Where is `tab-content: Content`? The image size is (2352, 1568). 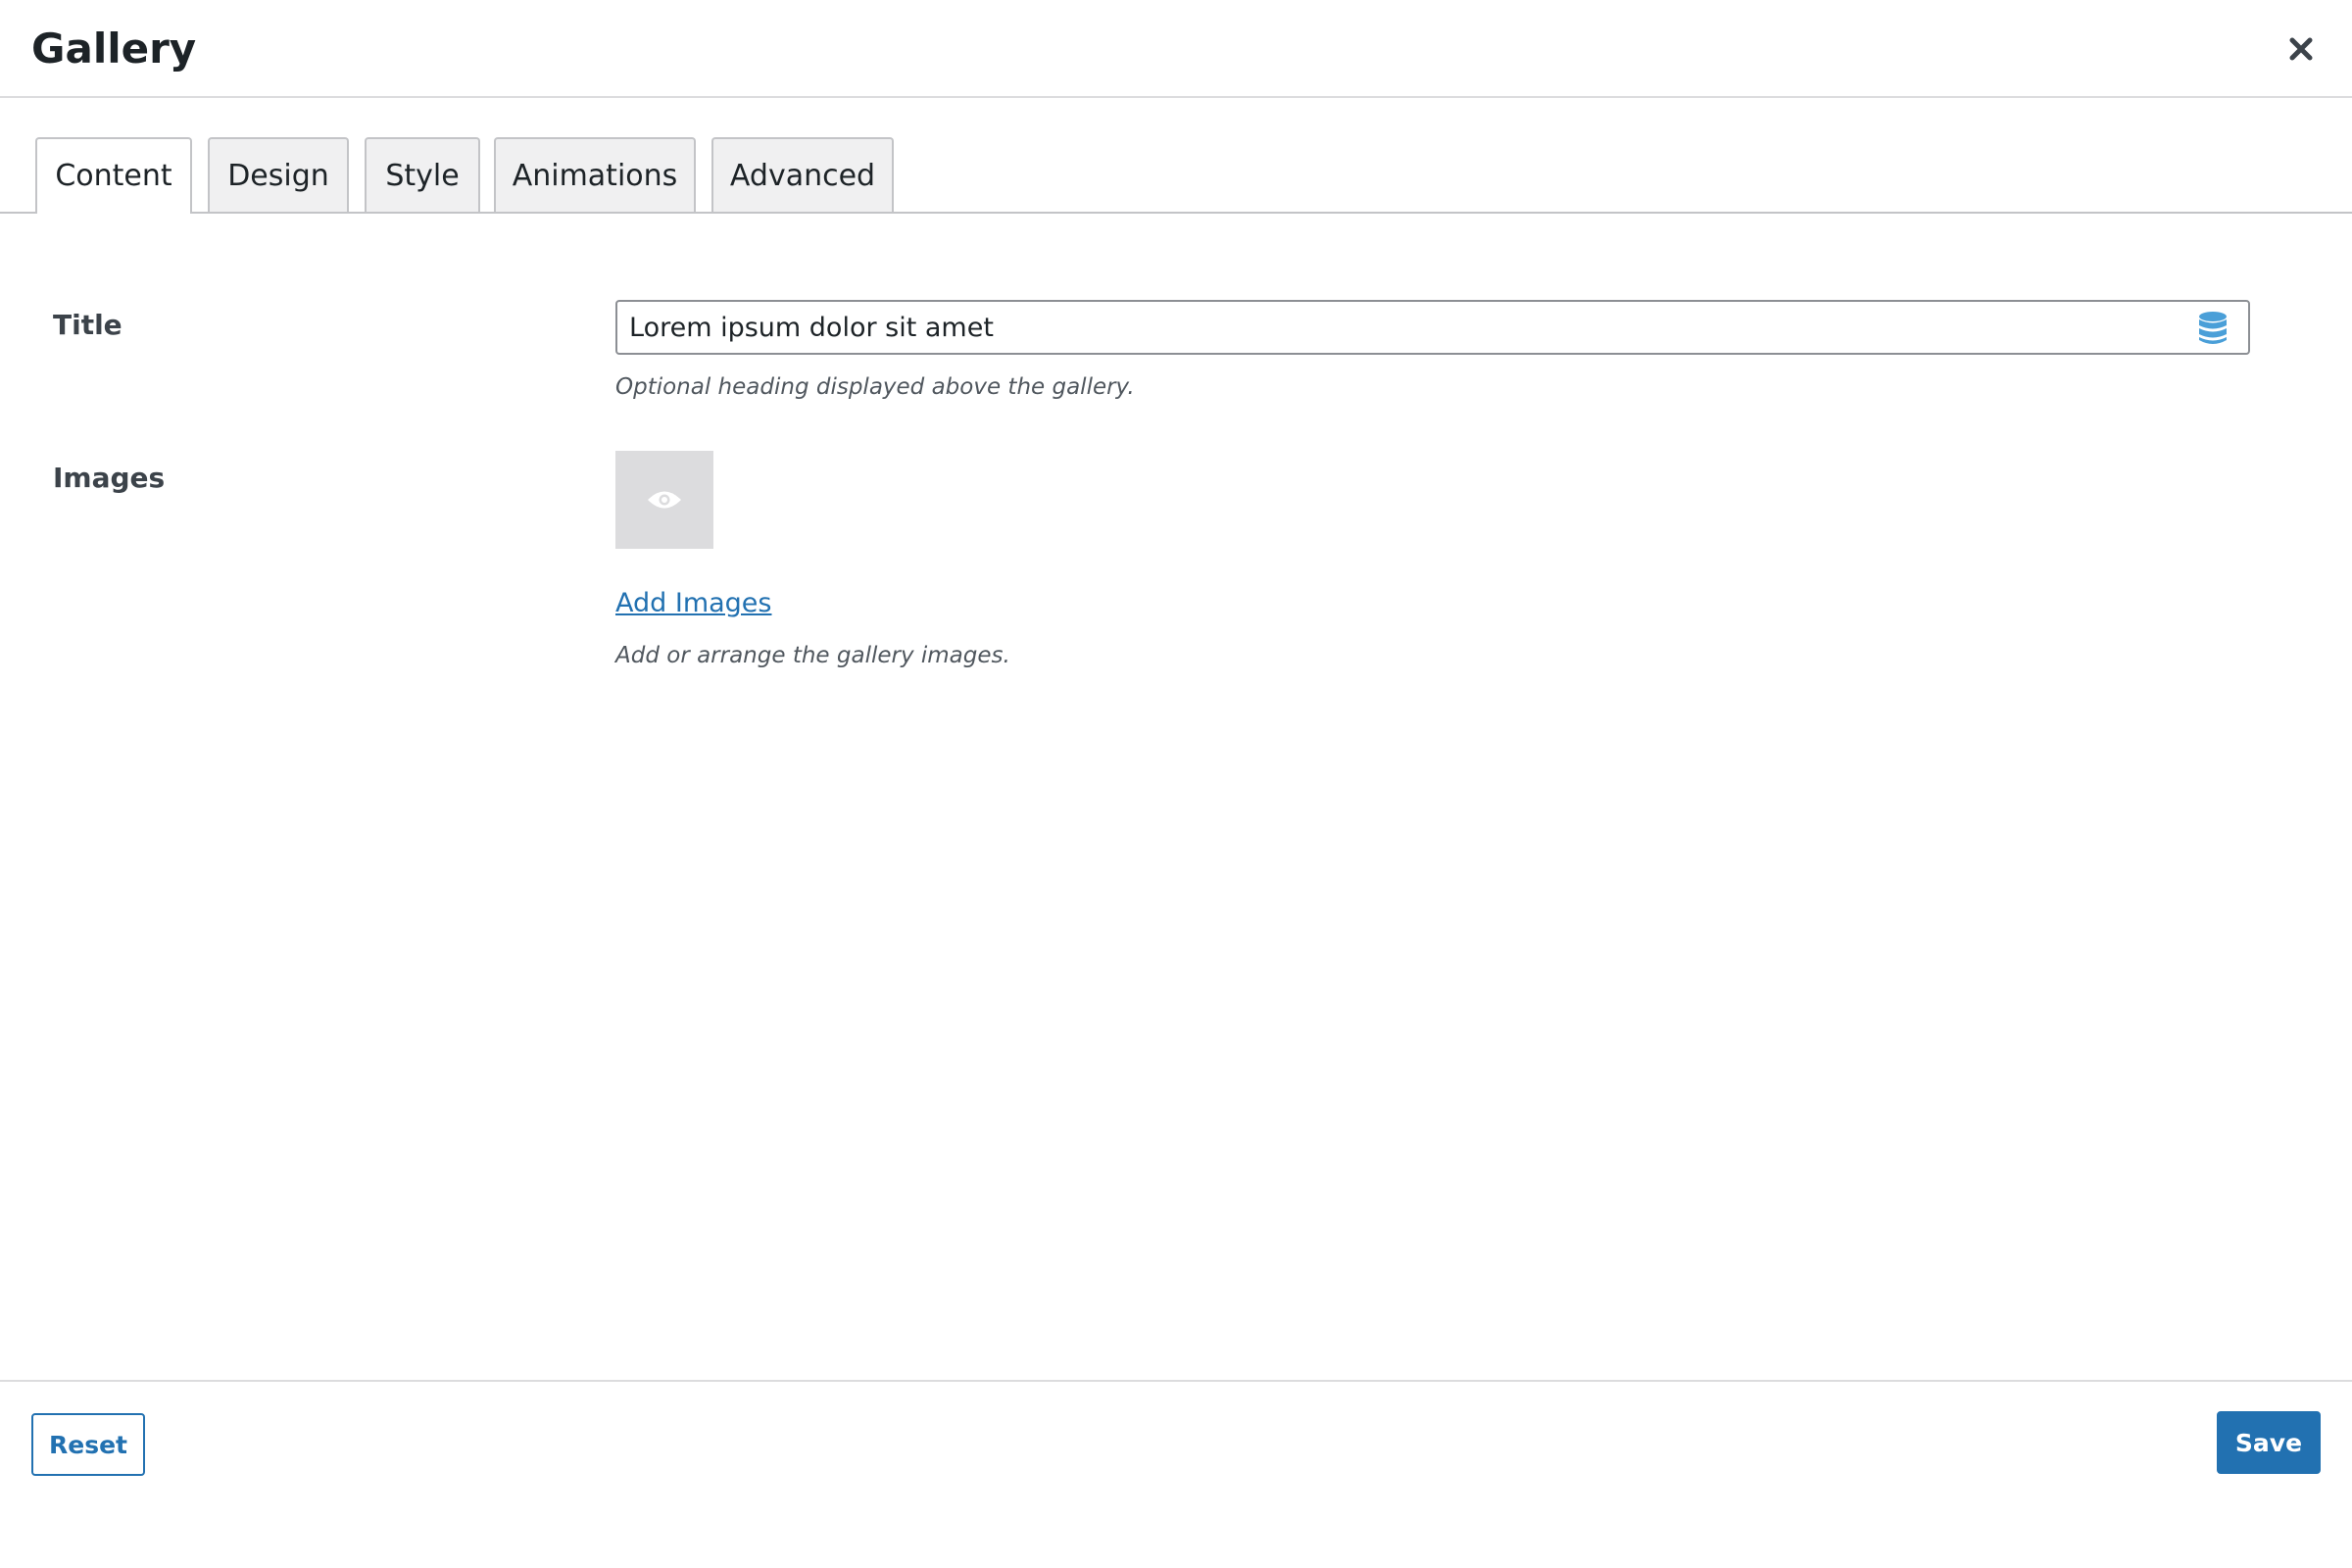
tab-content: Content is located at coordinates (113, 175).